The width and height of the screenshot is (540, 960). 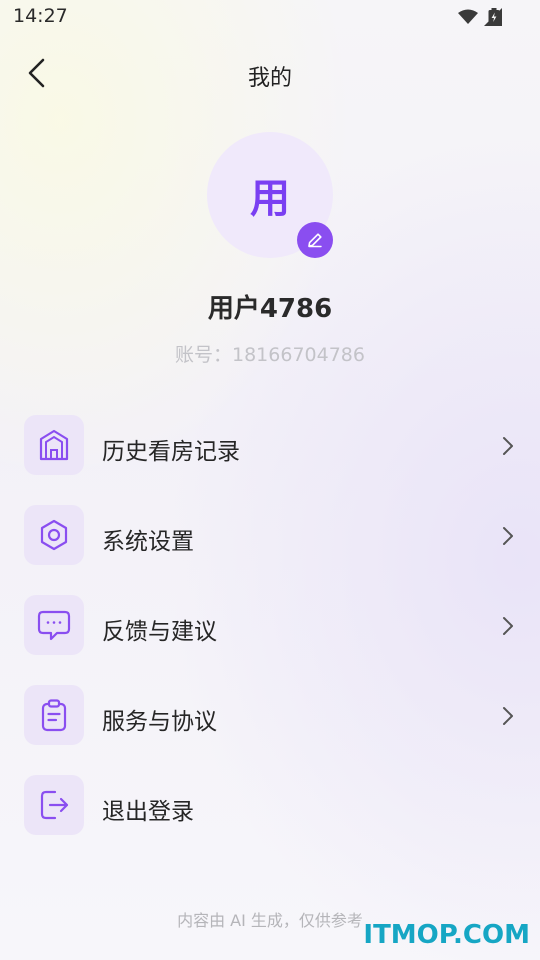 What do you see at coordinates (270, 355) in the screenshot?
I see `account-number: 账号：18166704786` at bounding box center [270, 355].